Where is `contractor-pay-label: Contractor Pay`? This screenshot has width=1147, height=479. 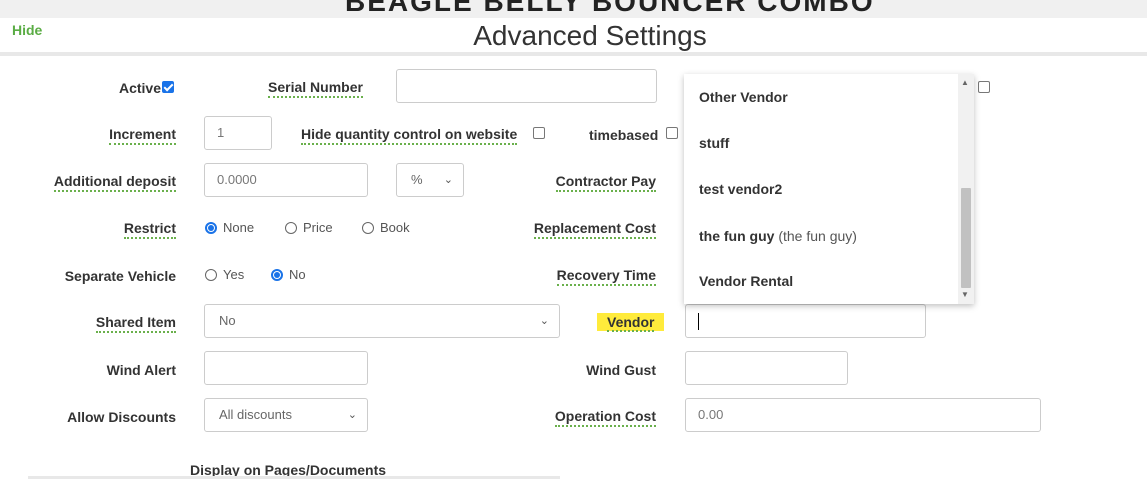 contractor-pay-label: Contractor Pay is located at coordinates (605, 182).